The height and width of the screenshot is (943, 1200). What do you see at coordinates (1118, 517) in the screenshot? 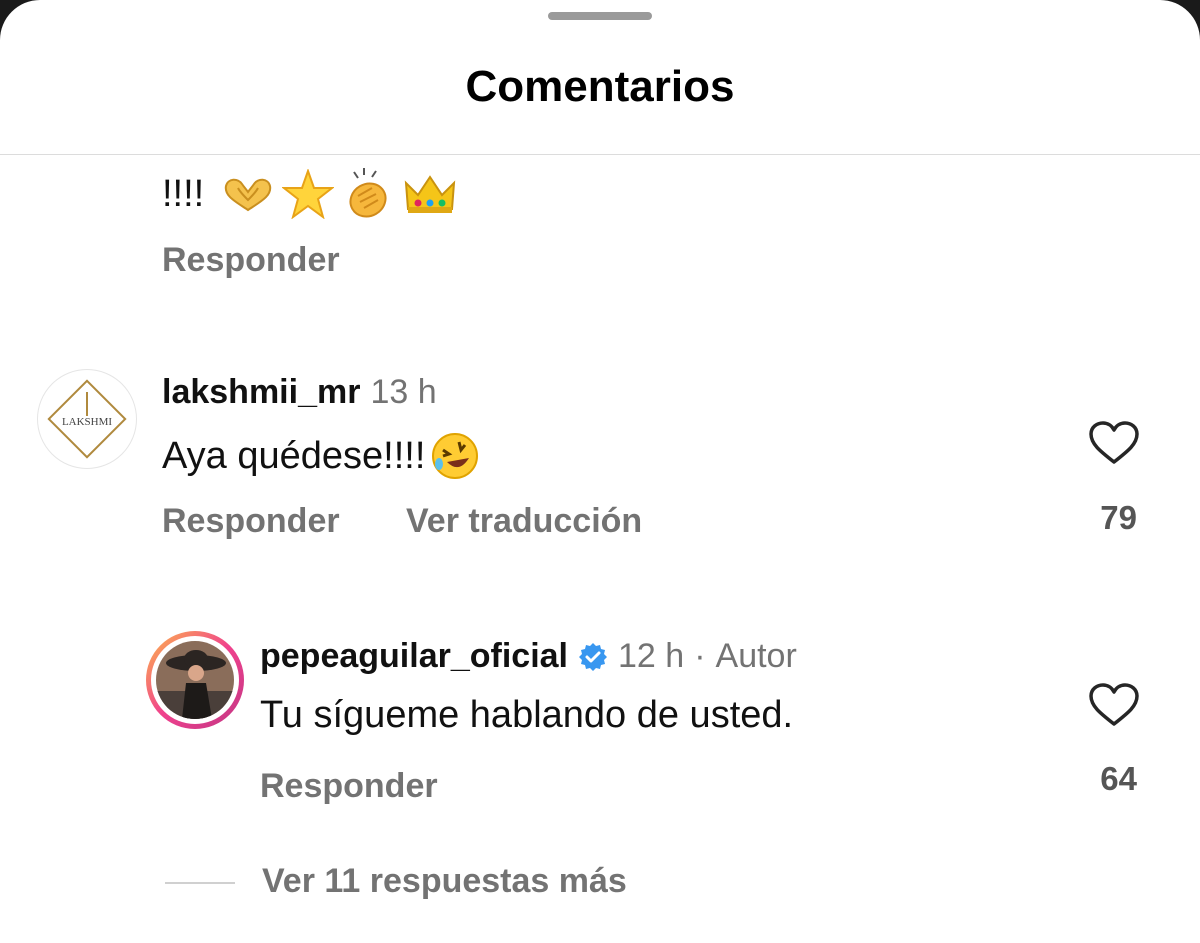
I see `like-count: 79` at bounding box center [1118, 517].